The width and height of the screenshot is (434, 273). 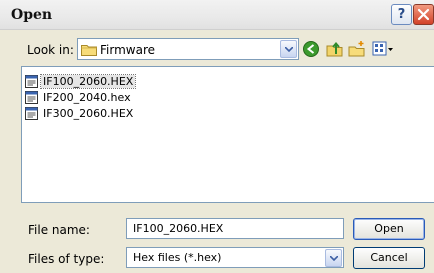 What do you see at coordinates (389, 258) in the screenshot?
I see `cancel-button: Cancel` at bounding box center [389, 258].